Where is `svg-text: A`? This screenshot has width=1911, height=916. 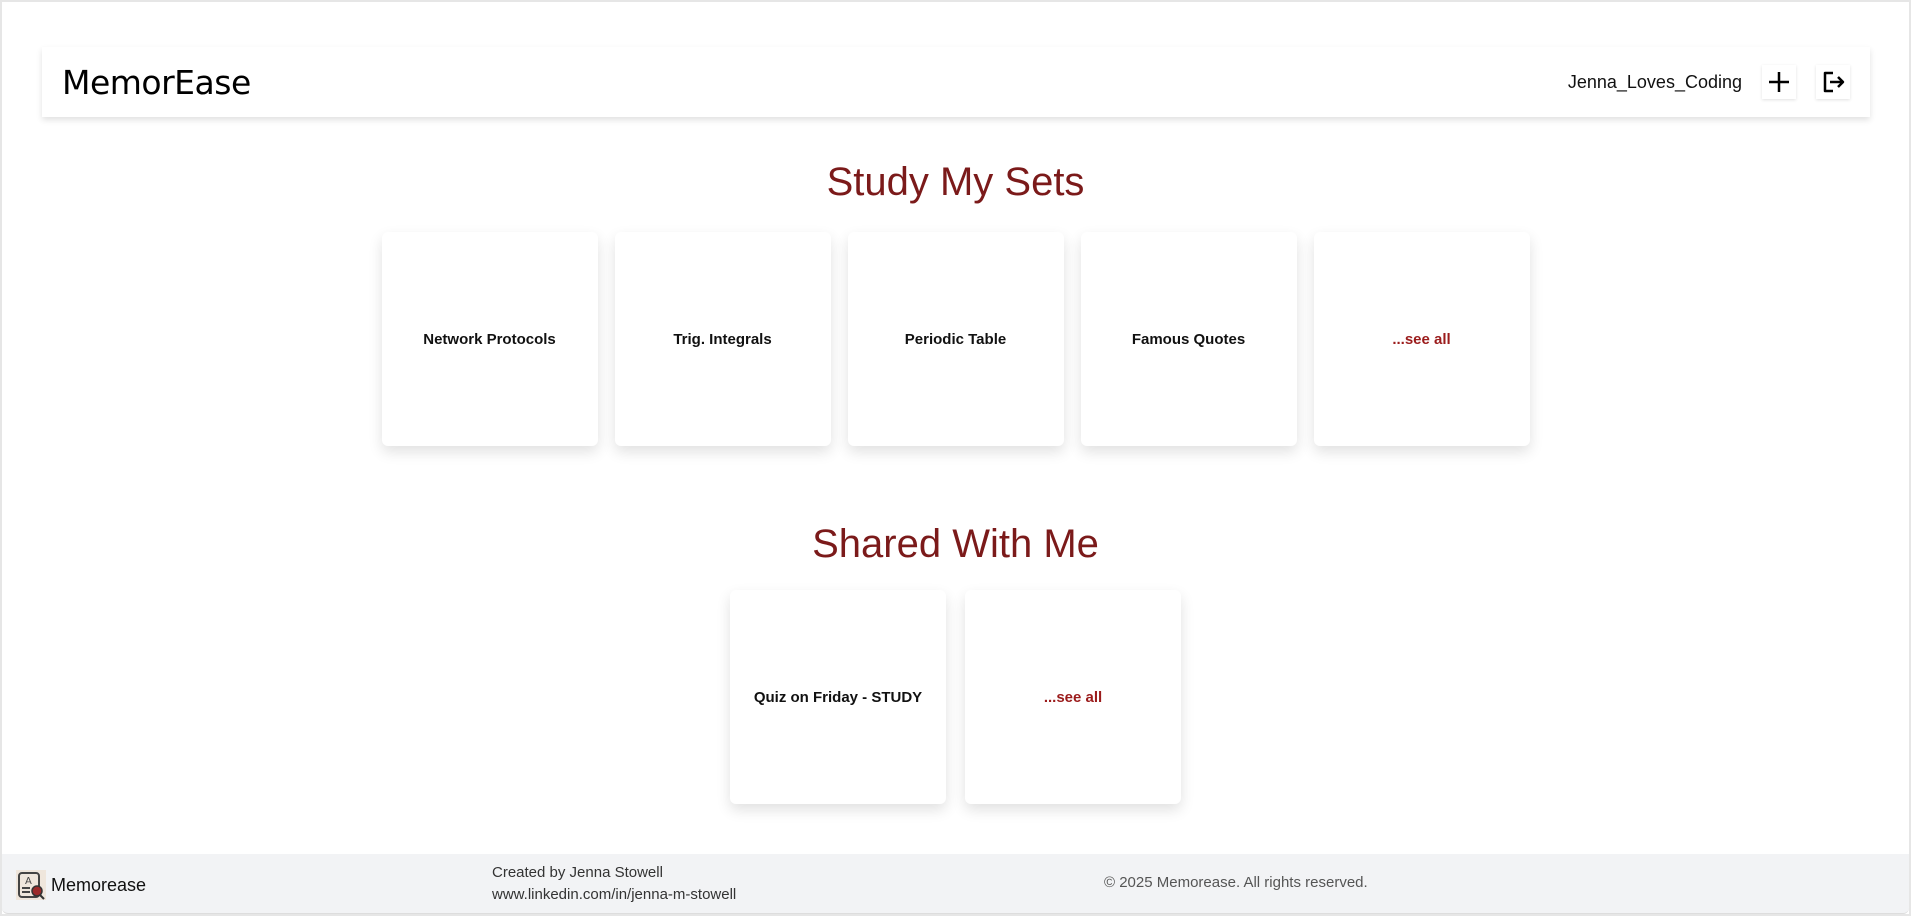
svg-text: A is located at coordinates (28, 881).